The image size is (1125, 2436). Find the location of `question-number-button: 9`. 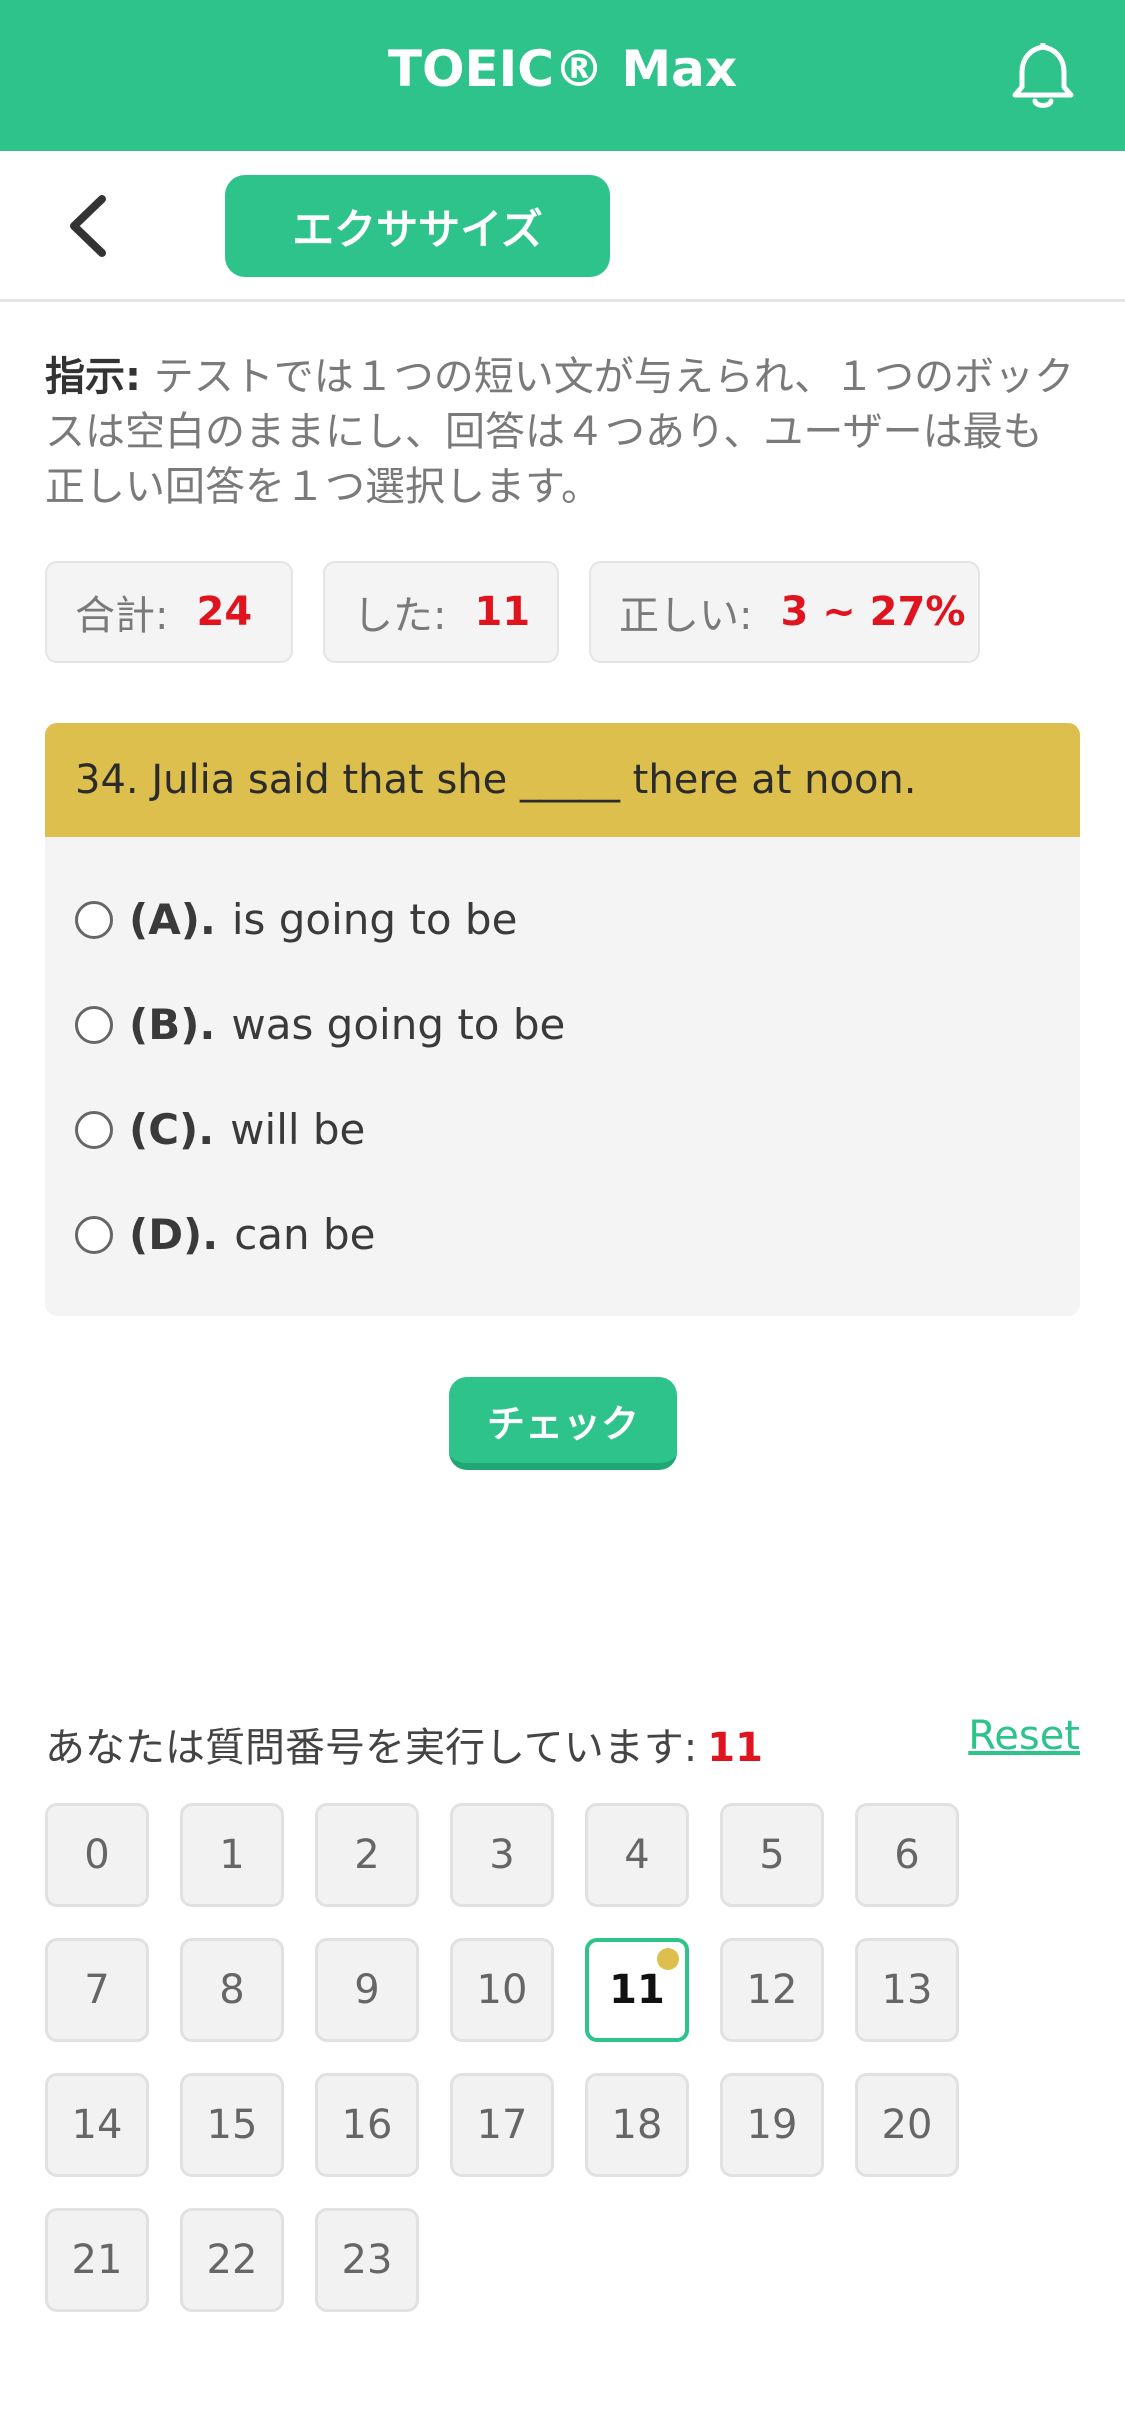

question-number-button: 9 is located at coordinates (367, 1990).